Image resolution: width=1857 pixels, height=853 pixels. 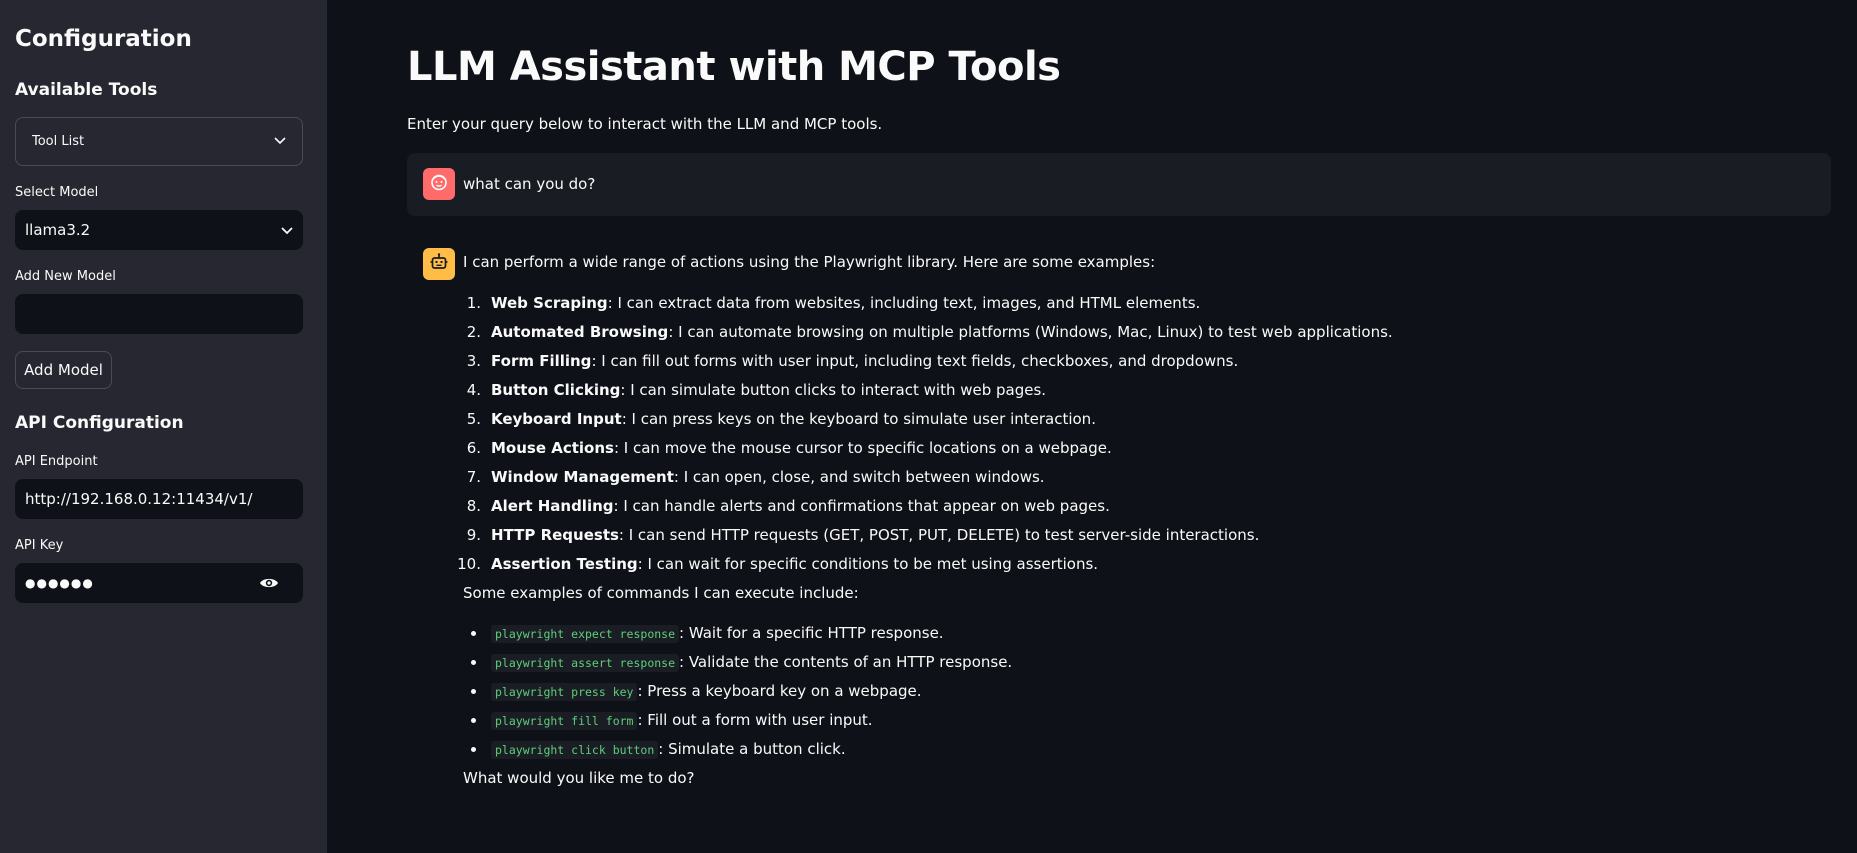 What do you see at coordinates (159, 230) in the screenshot?
I see `model-select: llama3.2` at bounding box center [159, 230].